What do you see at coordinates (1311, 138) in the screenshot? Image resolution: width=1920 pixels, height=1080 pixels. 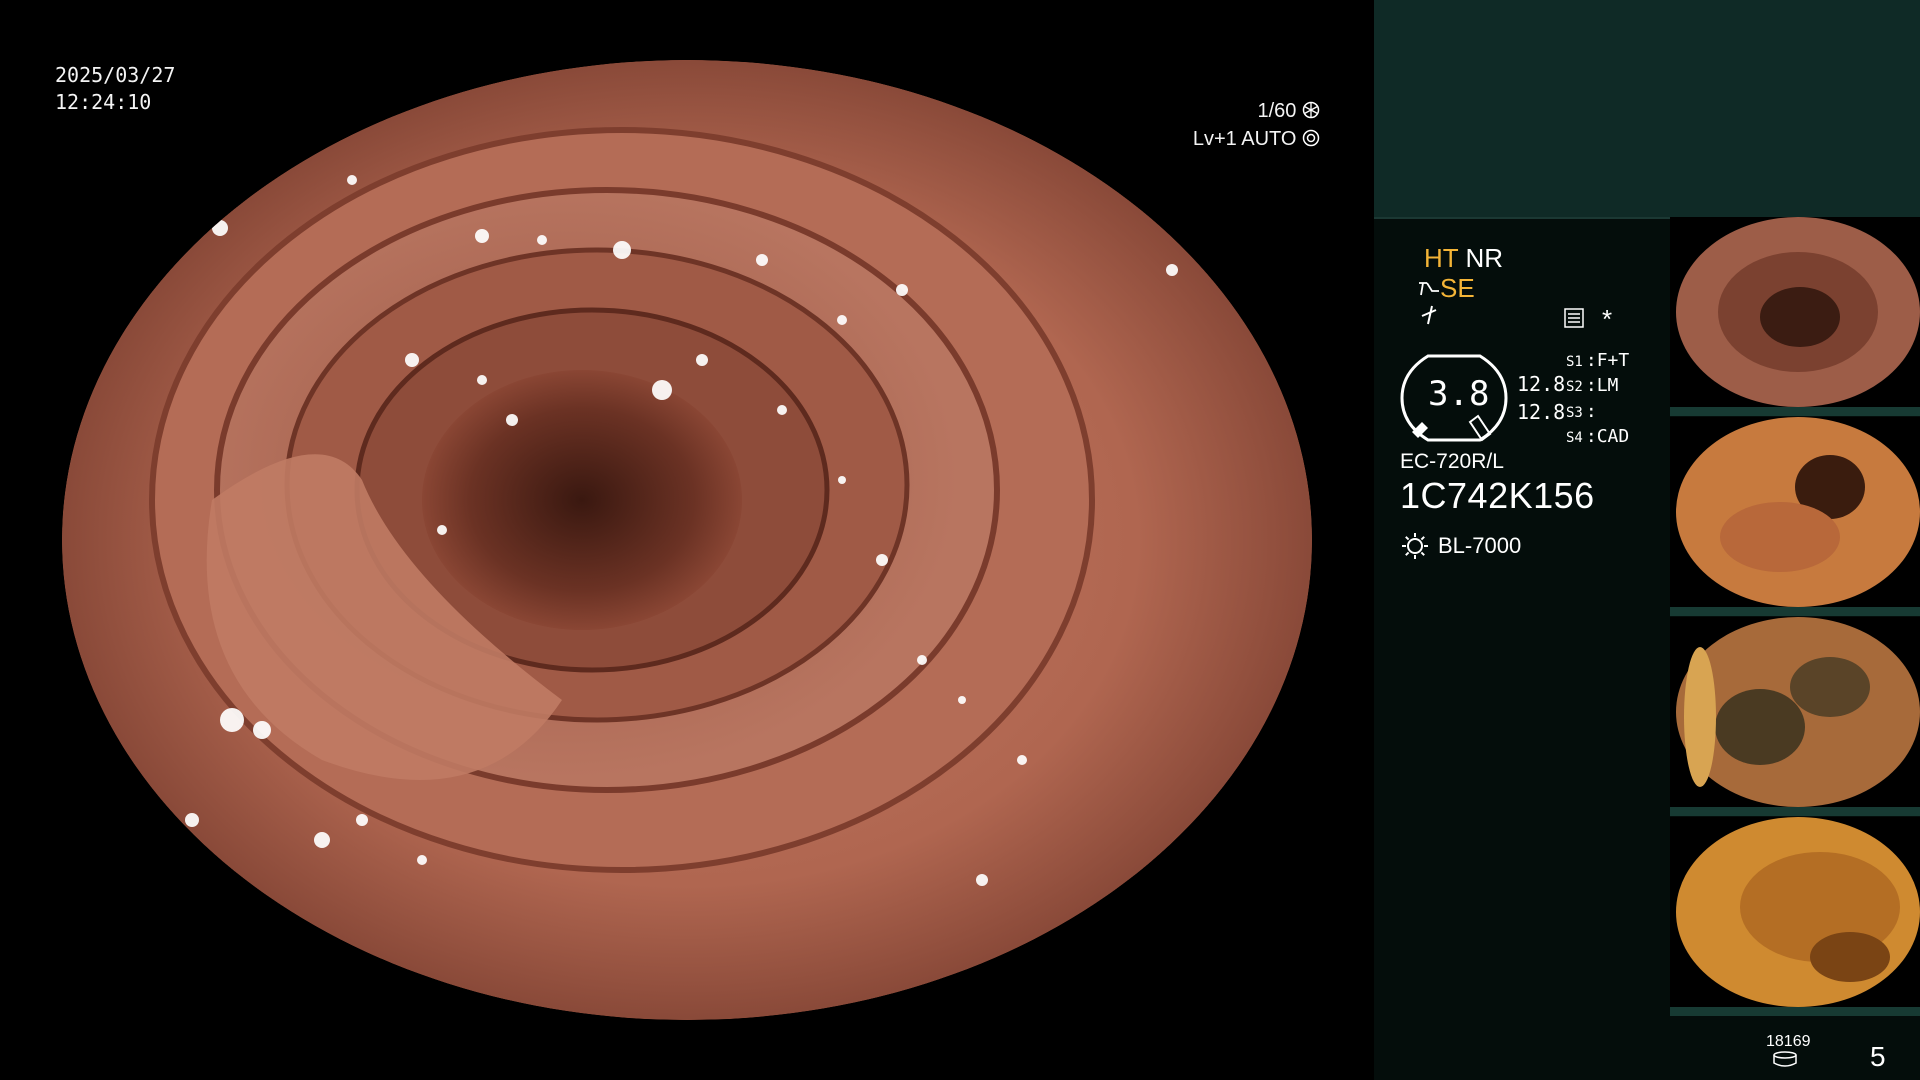 I see `iris-icon` at bounding box center [1311, 138].